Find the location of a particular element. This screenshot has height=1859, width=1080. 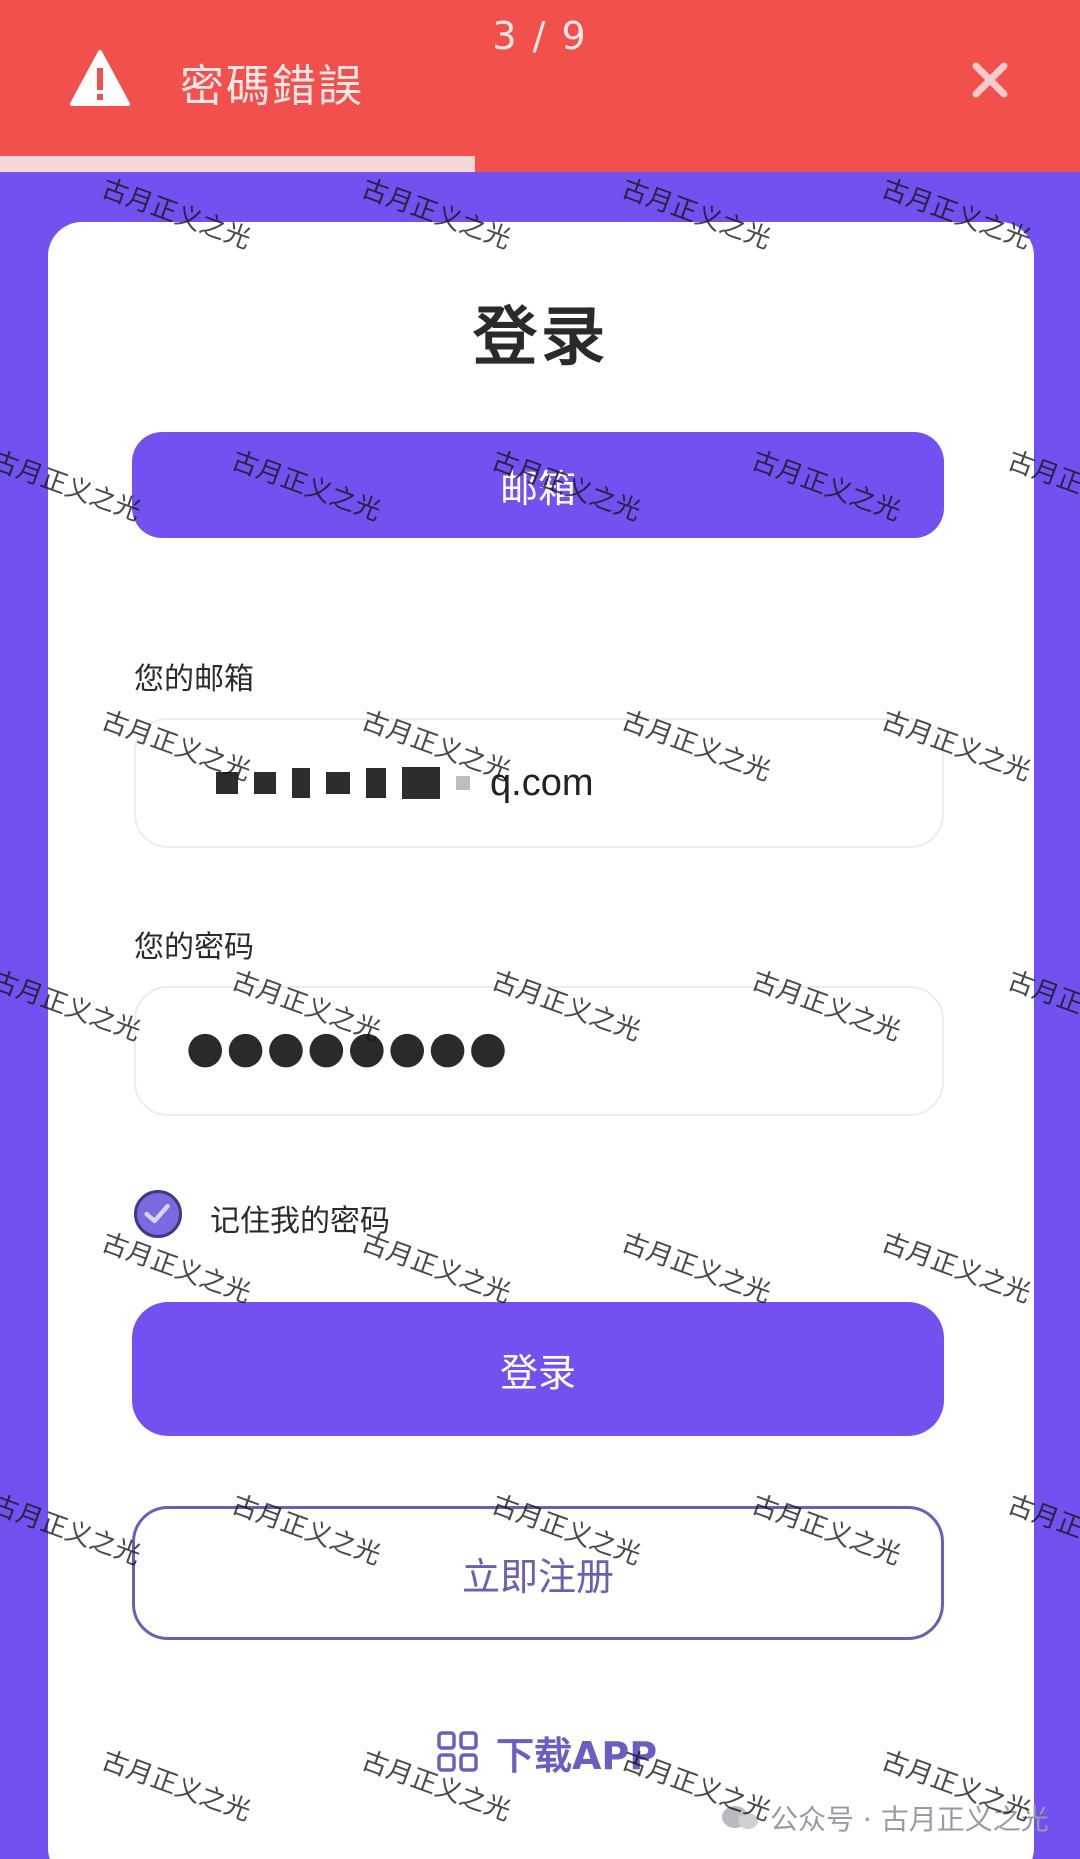

email-value: q.com is located at coordinates (404, 783).